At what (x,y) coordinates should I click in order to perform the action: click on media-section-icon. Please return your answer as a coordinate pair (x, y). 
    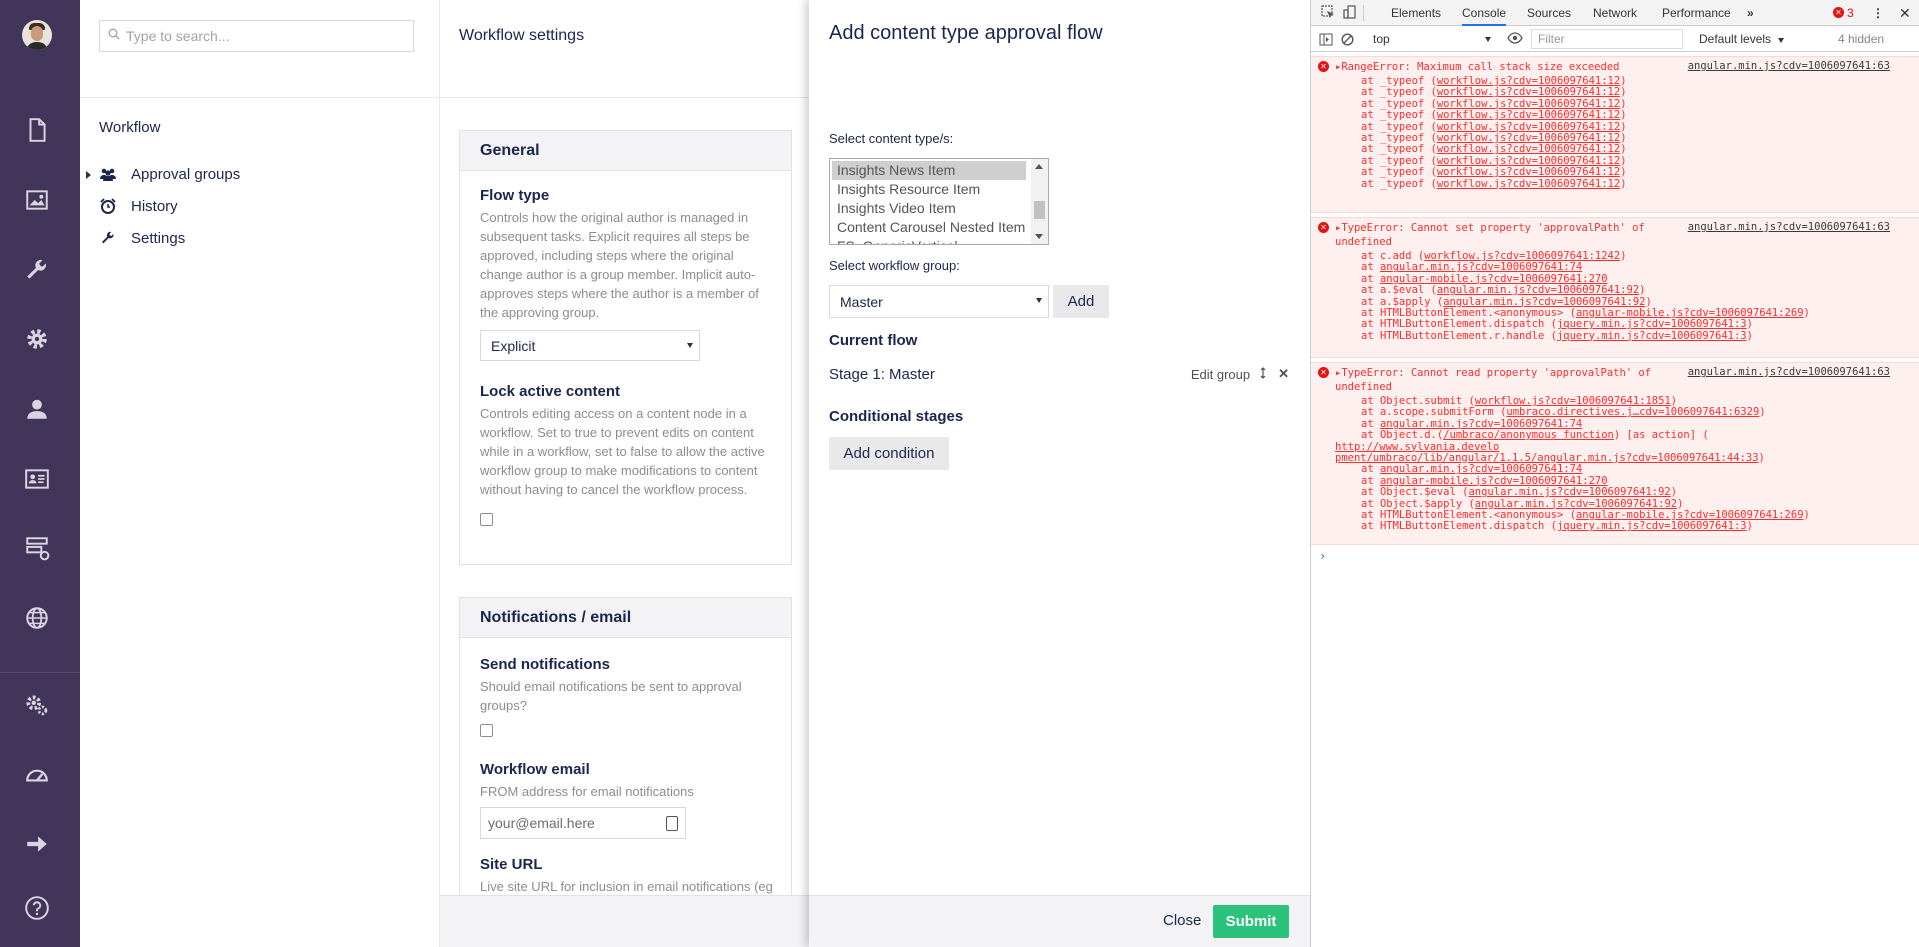
    Looking at the image, I should click on (37, 200).